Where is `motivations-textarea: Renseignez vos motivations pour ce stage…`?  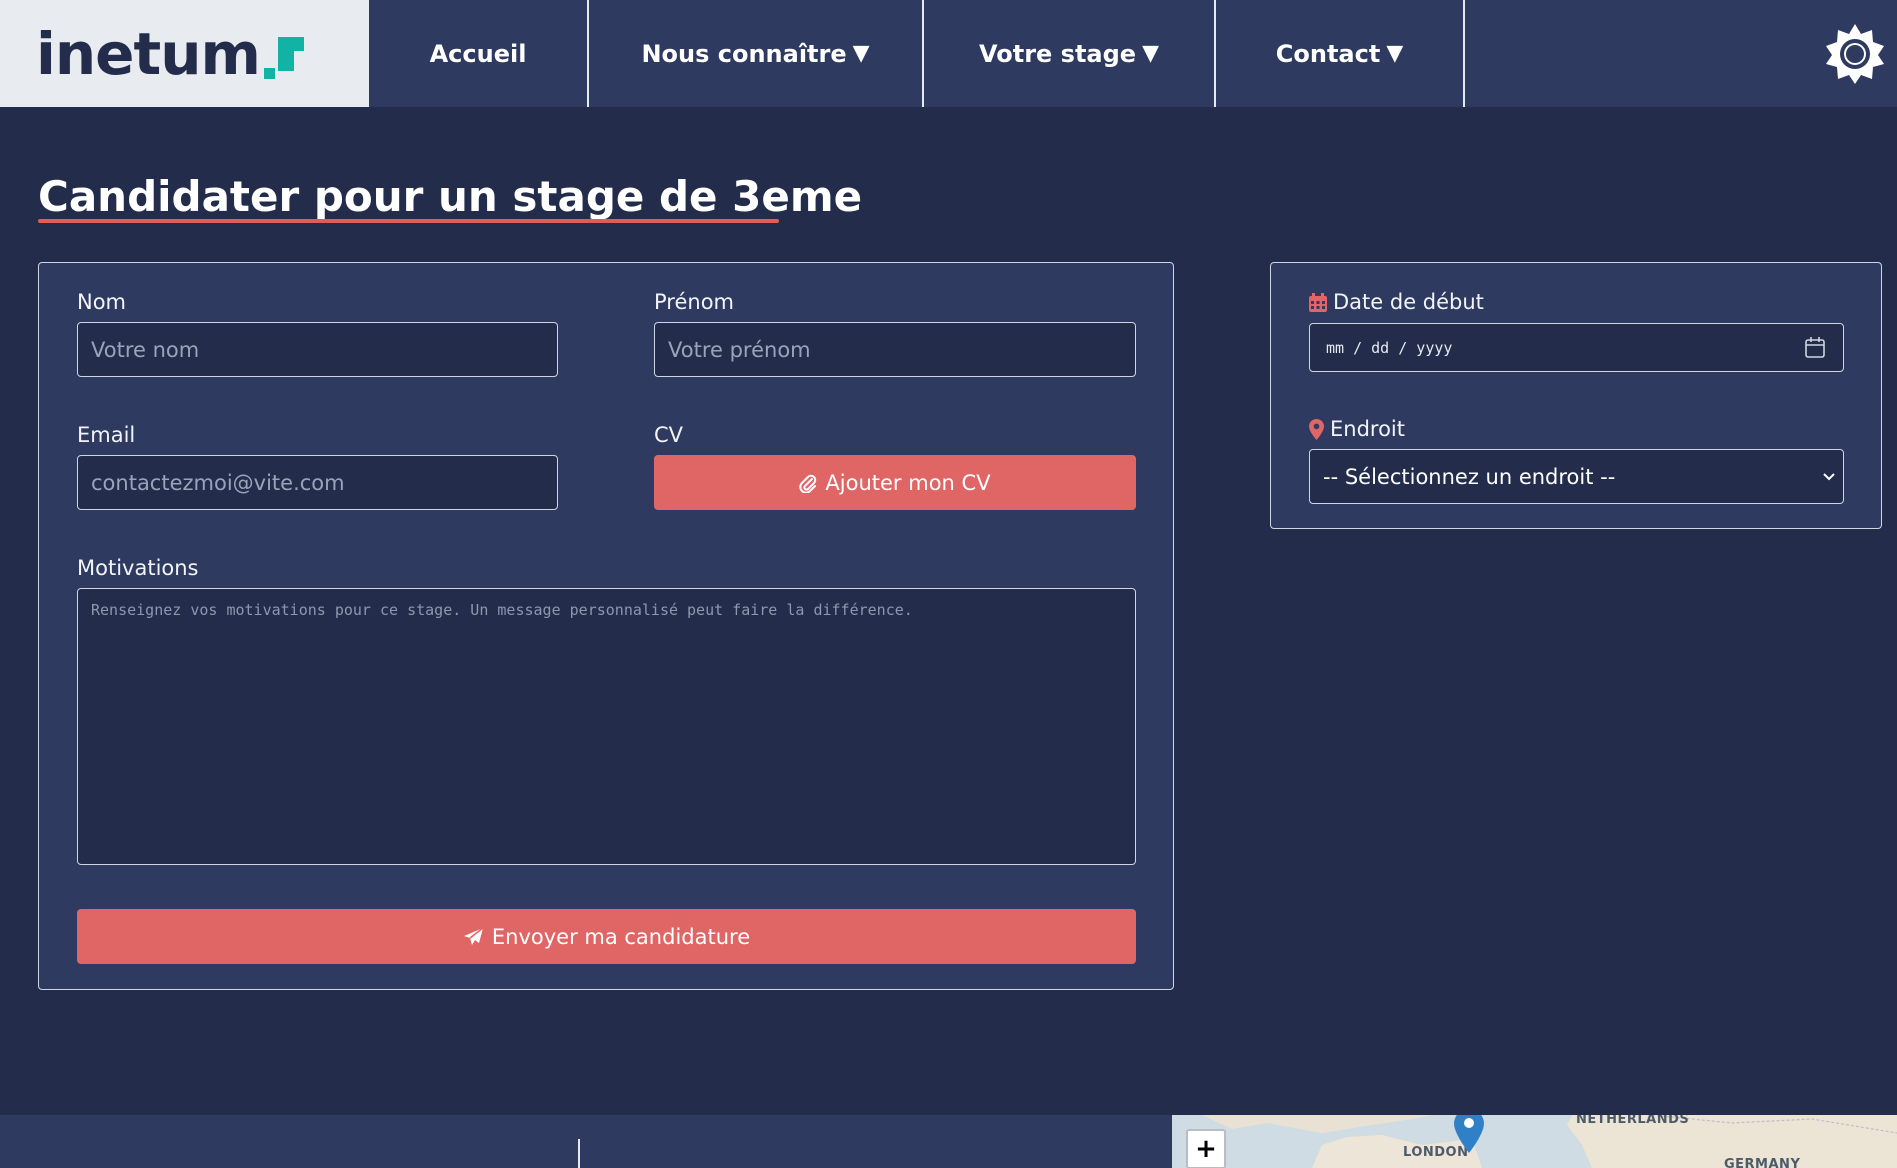 motivations-textarea: Renseignez vos motivations pour ce stage… is located at coordinates (606, 726).